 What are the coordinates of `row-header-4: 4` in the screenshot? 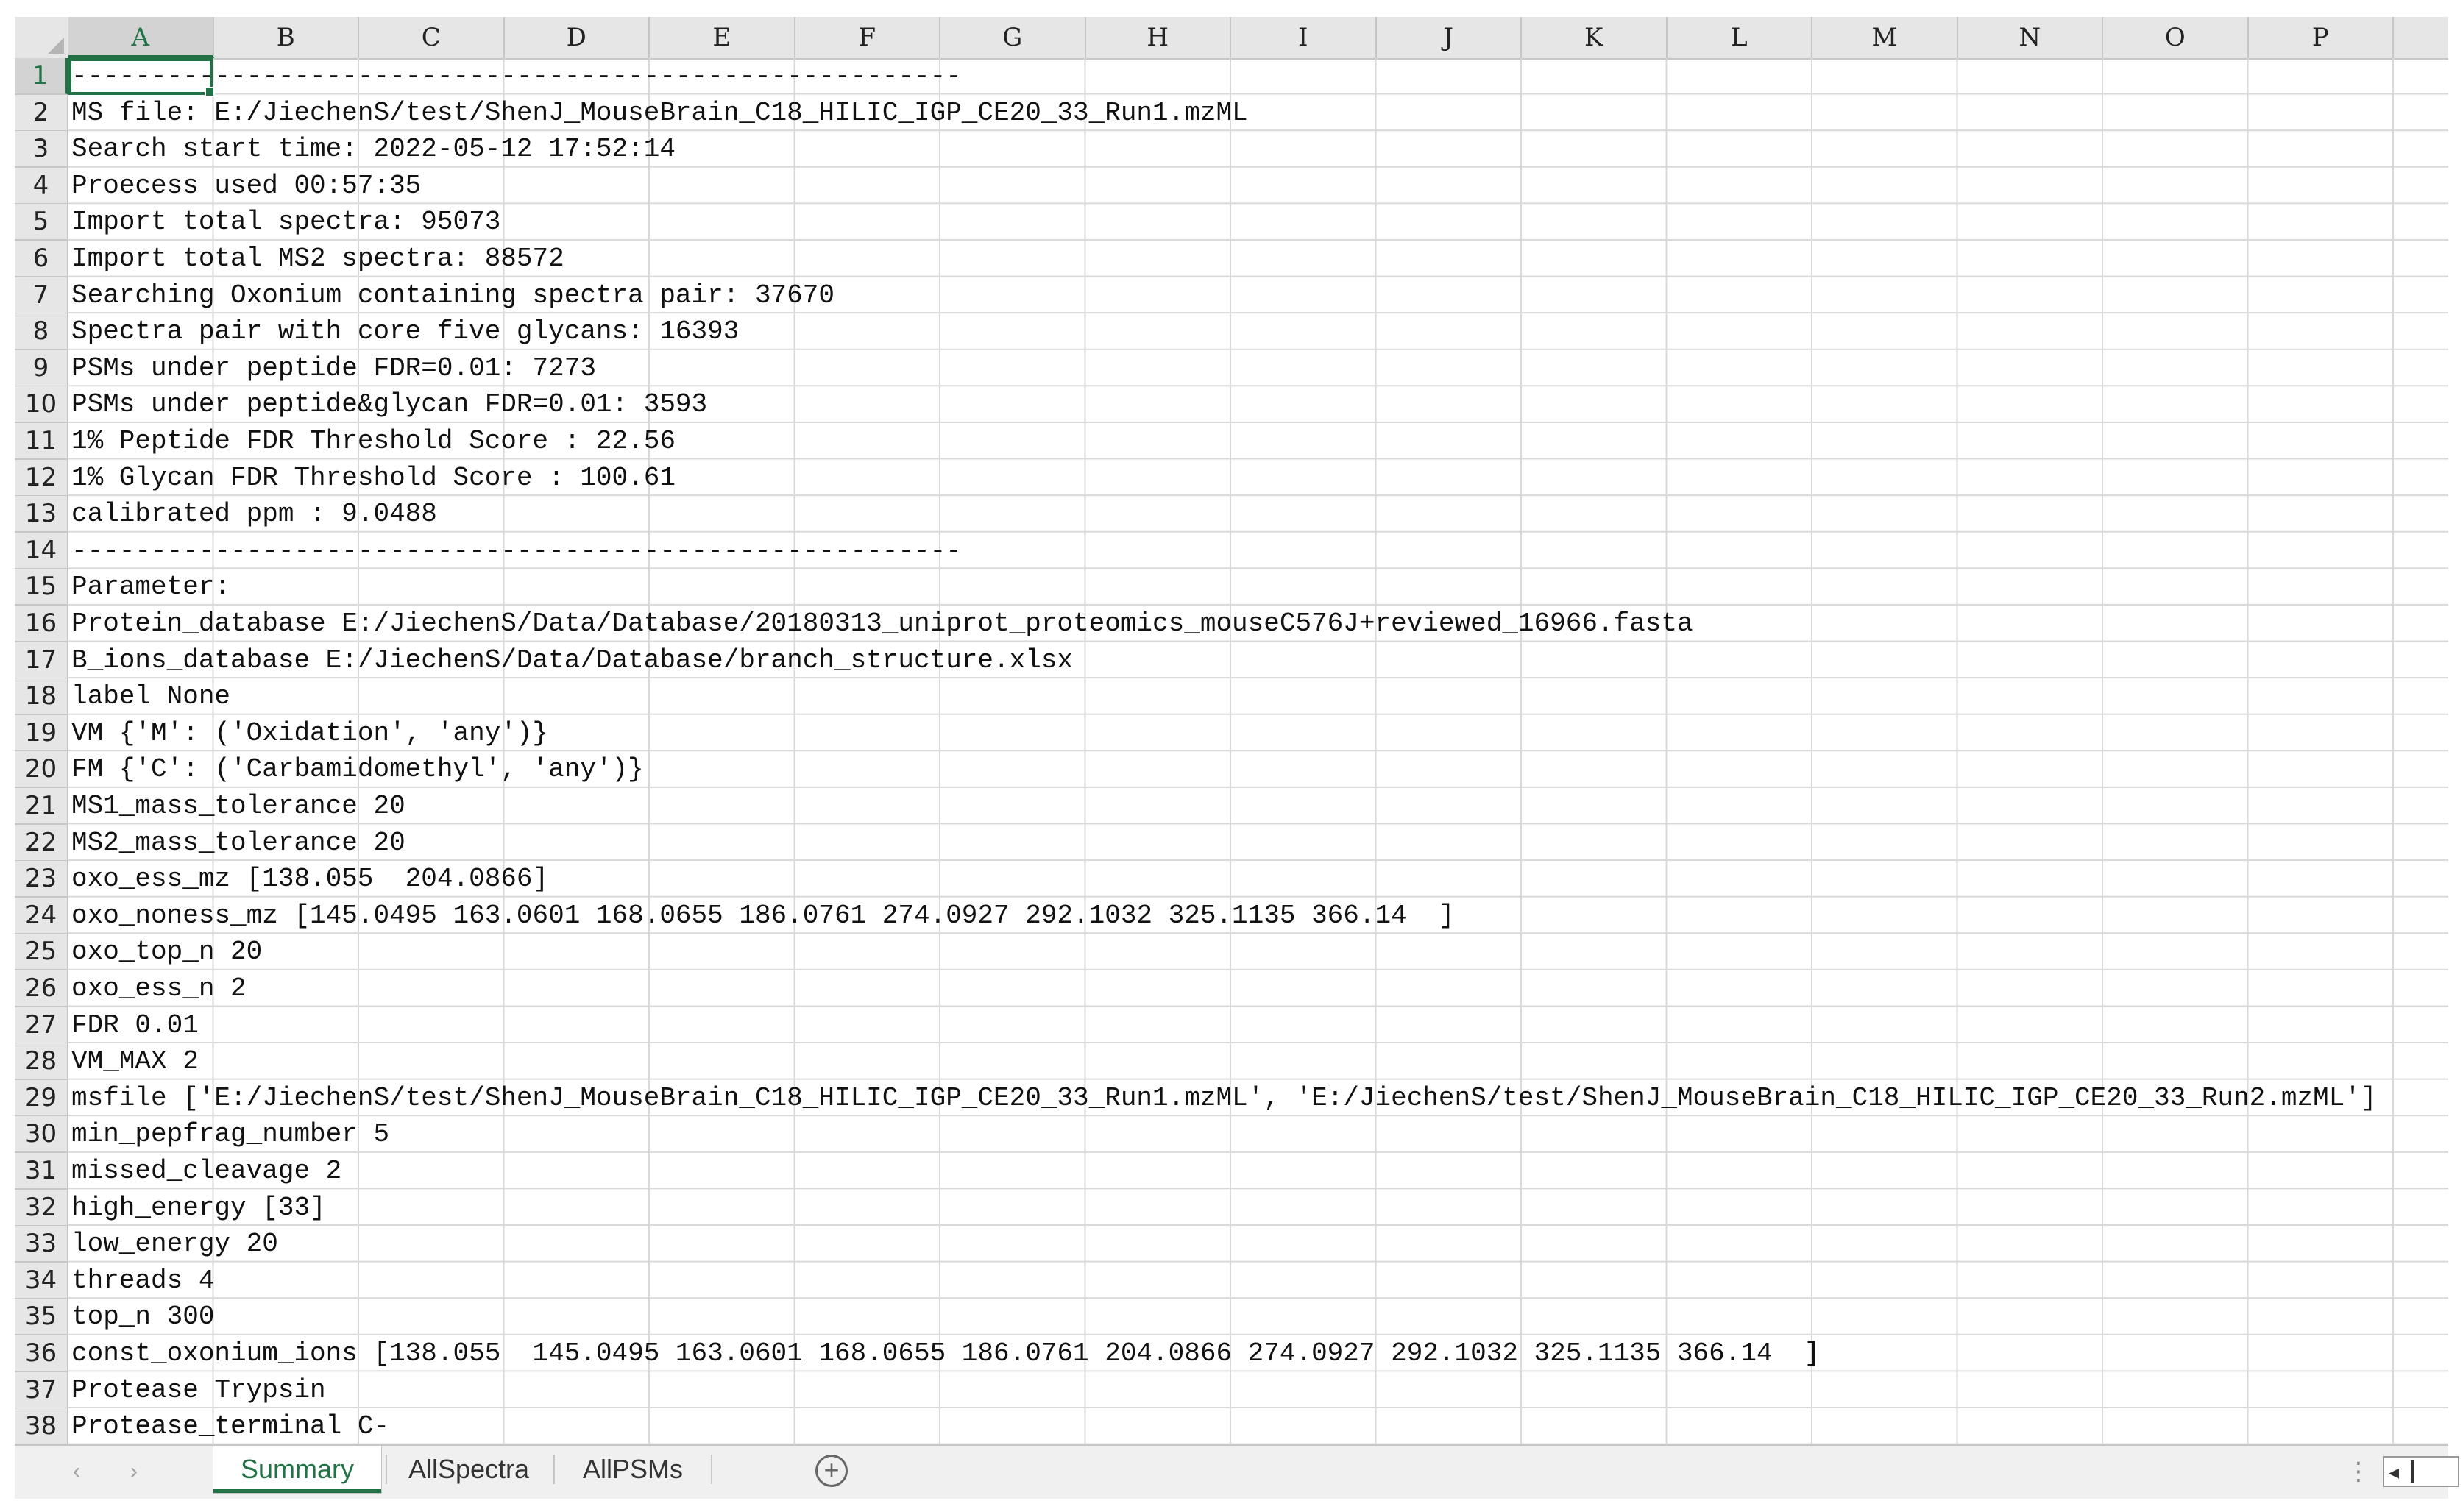 It's located at (41, 186).